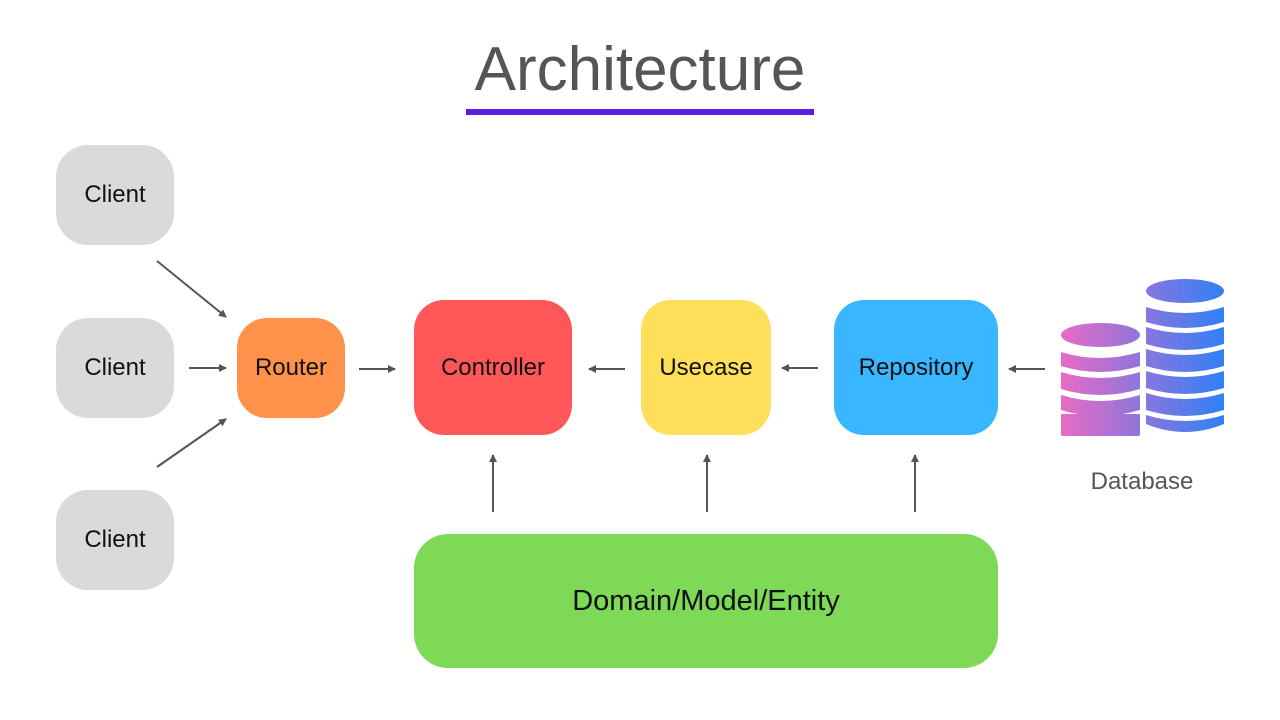 This screenshot has width=1280, height=720. What do you see at coordinates (191, 443) in the screenshot?
I see `arrow-client-bottom-to-router` at bounding box center [191, 443].